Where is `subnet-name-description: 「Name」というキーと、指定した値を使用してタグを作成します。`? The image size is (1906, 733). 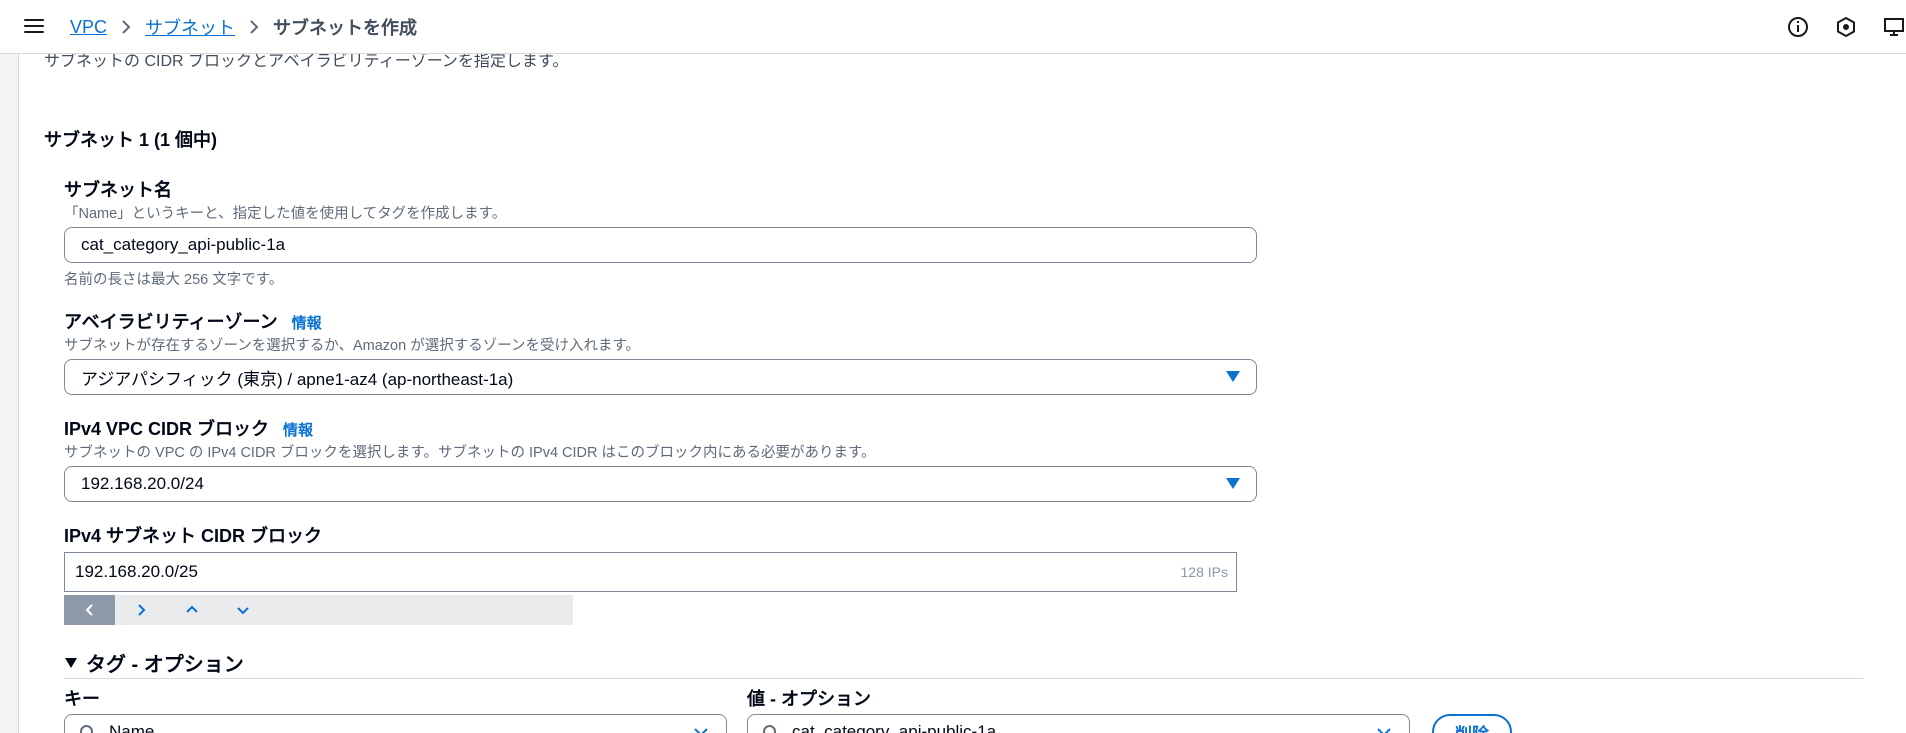
subnet-name-description: 「Name」というキーと、指定した値を使用してタグを作成します。 is located at coordinates (285, 214).